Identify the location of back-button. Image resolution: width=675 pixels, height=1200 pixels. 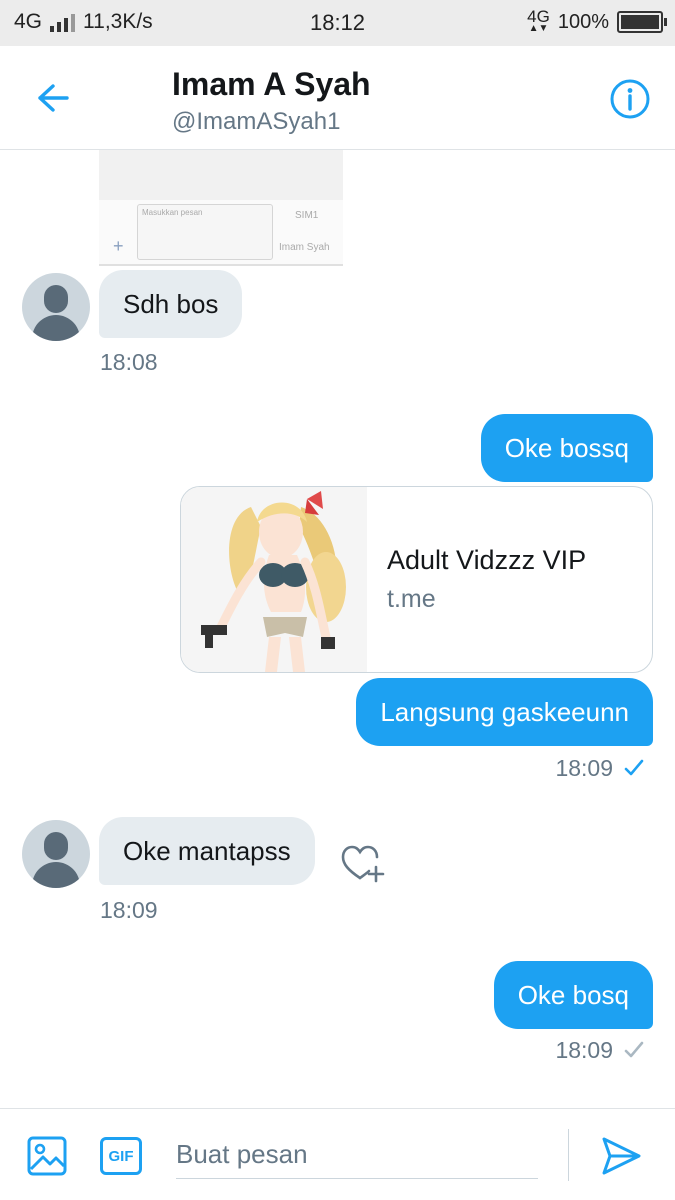
(53, 98).